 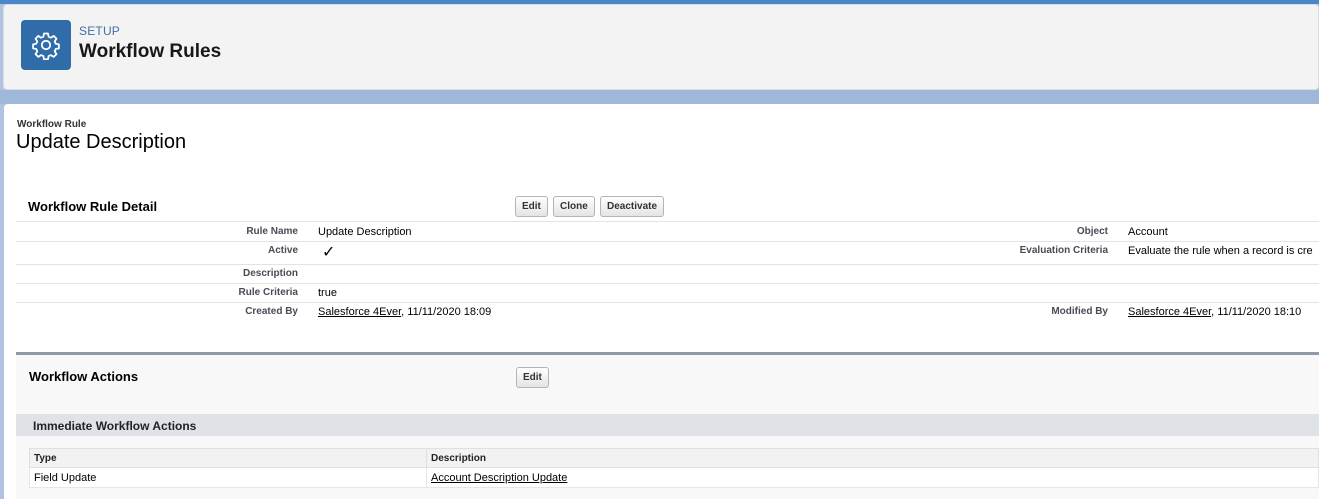 I want to click on setup-eyebrow: SETUP, so click(x=100, y=31).